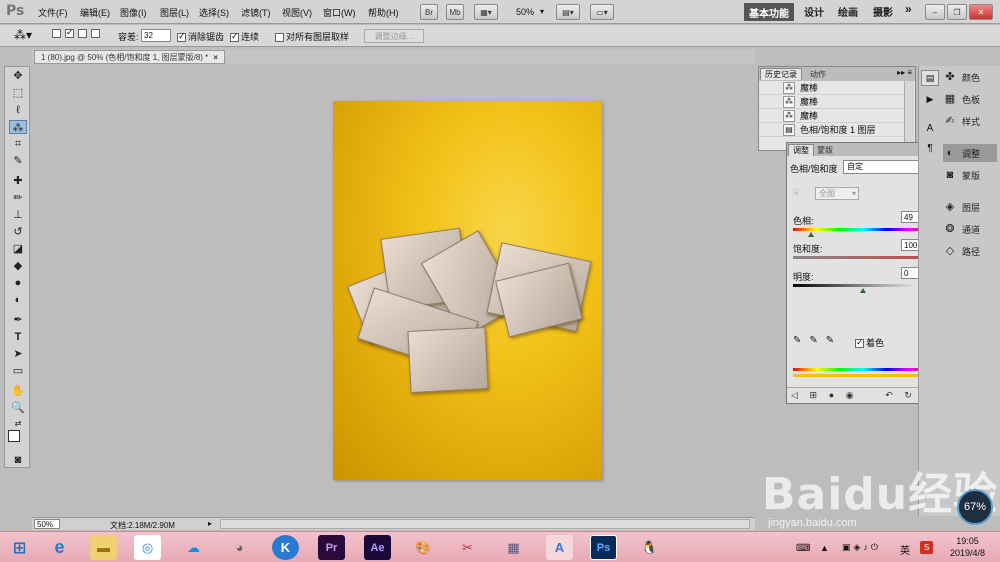 The height and width of the screenshot is (562, 1000). What do you see at coordinates (23, 35) in the screenshot?
I see `magic-wand-tool-preset-icon: ⁂▾` at bounding box center [23, 35].